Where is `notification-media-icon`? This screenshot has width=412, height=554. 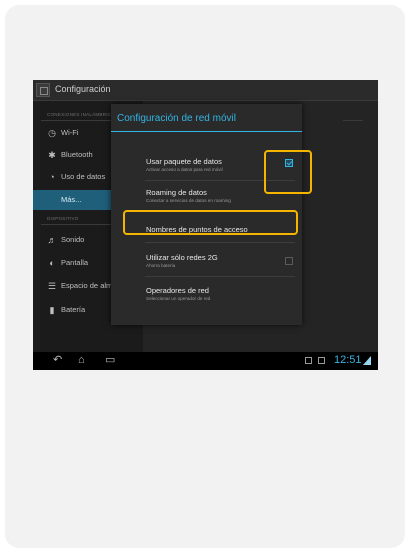
notification-media-icon is located at coordinates (321, 360).